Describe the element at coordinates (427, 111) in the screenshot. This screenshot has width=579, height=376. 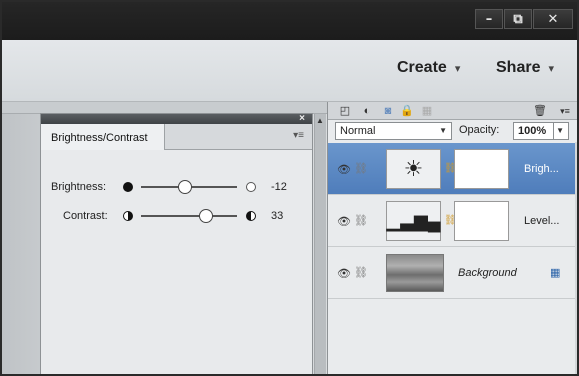
I see `lock-transparency-icon: ▦` at that location.